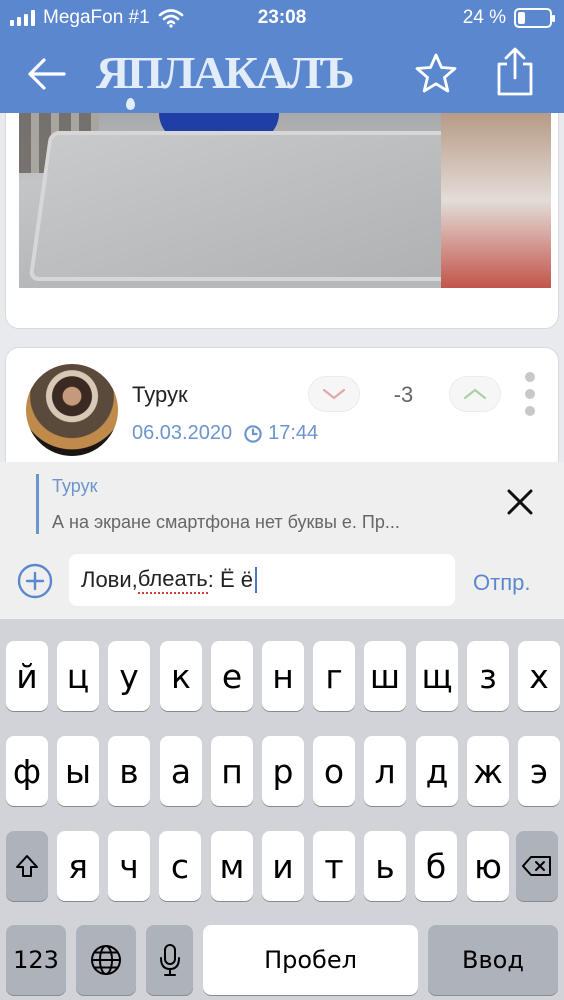  What do you see at coordinates (78, 866) in the screenshot?
I see `key-я: я` at bounding box center [78, 866].